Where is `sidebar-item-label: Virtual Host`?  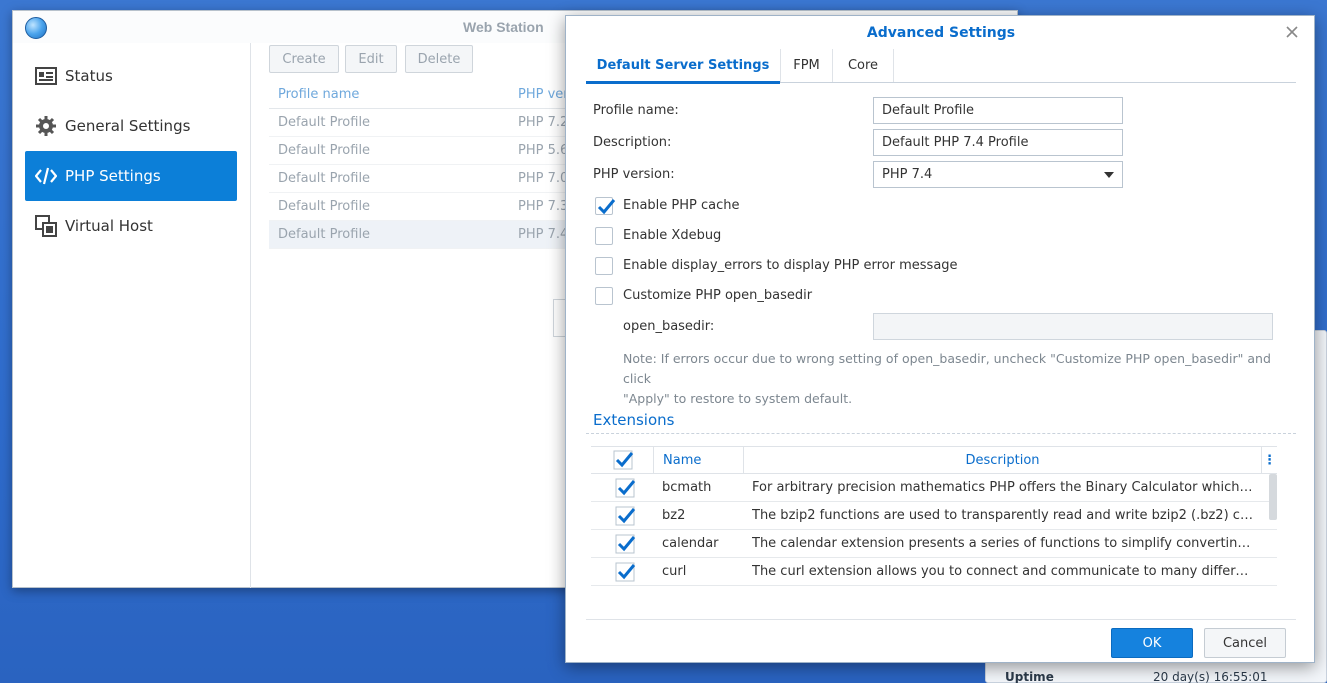
sidebar-item-label: Virtual Host is located at coordinates (109, 226).